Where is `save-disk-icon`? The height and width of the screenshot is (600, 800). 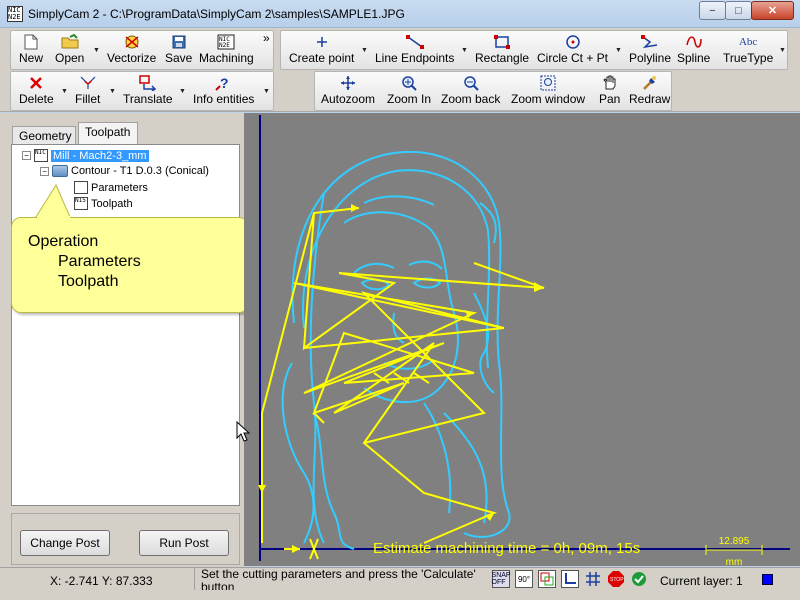 save-disk-icon is located at coordinates (179, 42).